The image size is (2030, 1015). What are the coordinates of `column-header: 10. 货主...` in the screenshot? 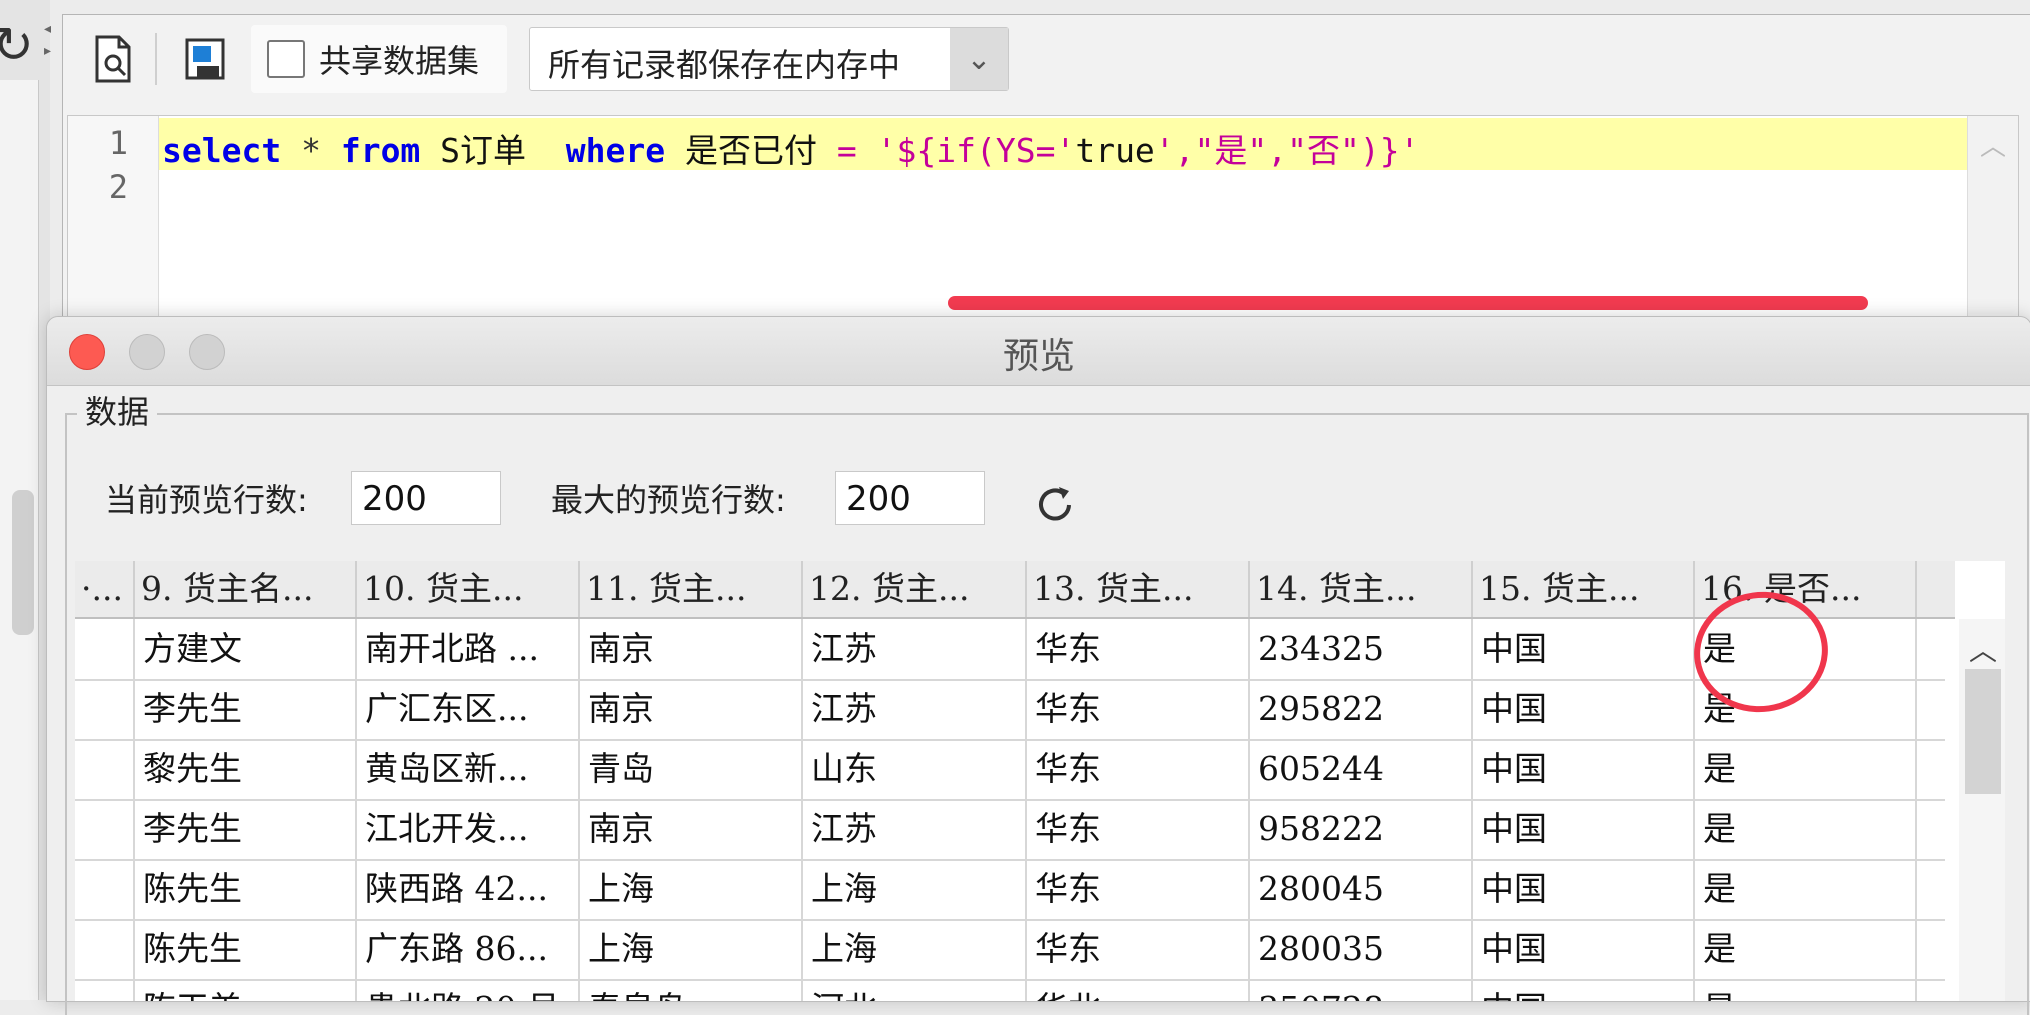 It's located at (468, 589).